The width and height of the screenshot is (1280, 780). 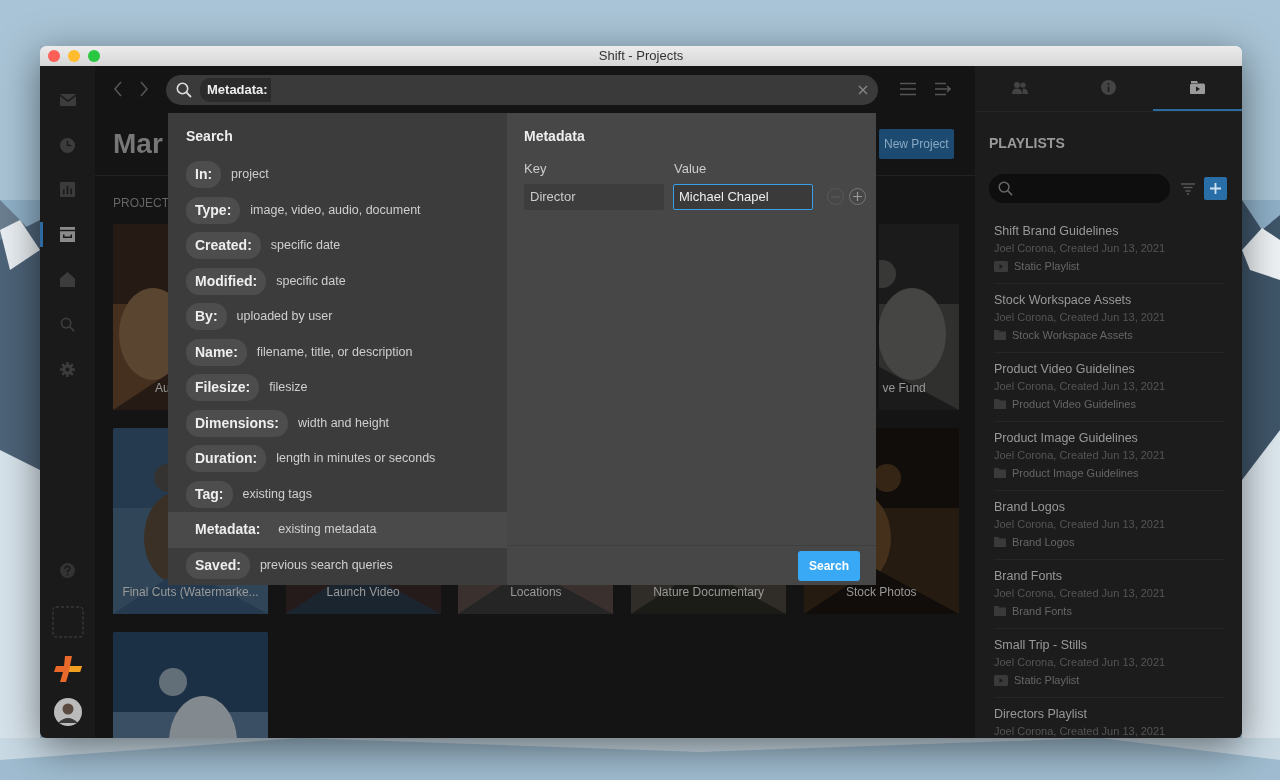 I want to click on filter-option: Metadata: existing metadata, so click(x=337, y=530).